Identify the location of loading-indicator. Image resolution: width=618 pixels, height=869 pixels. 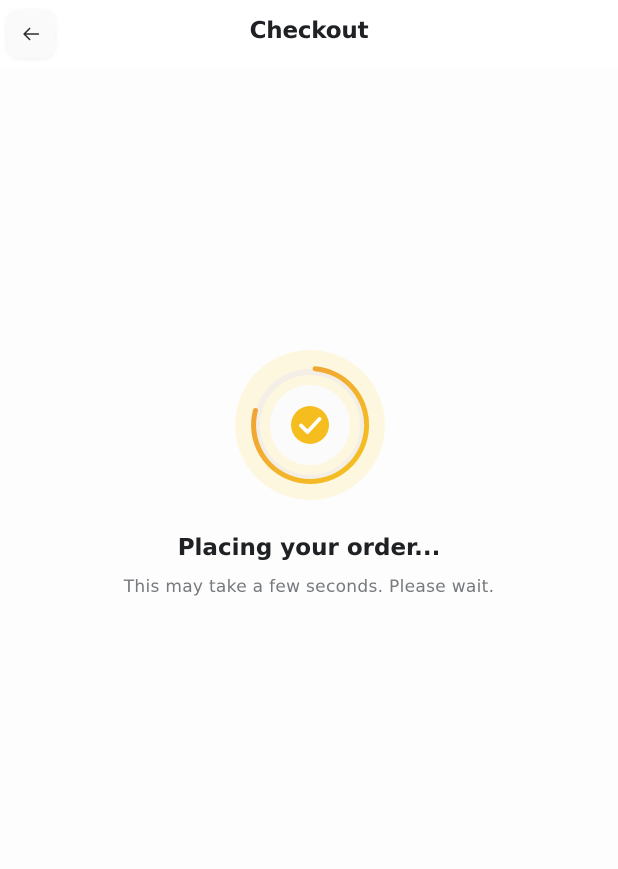
(310, 425).